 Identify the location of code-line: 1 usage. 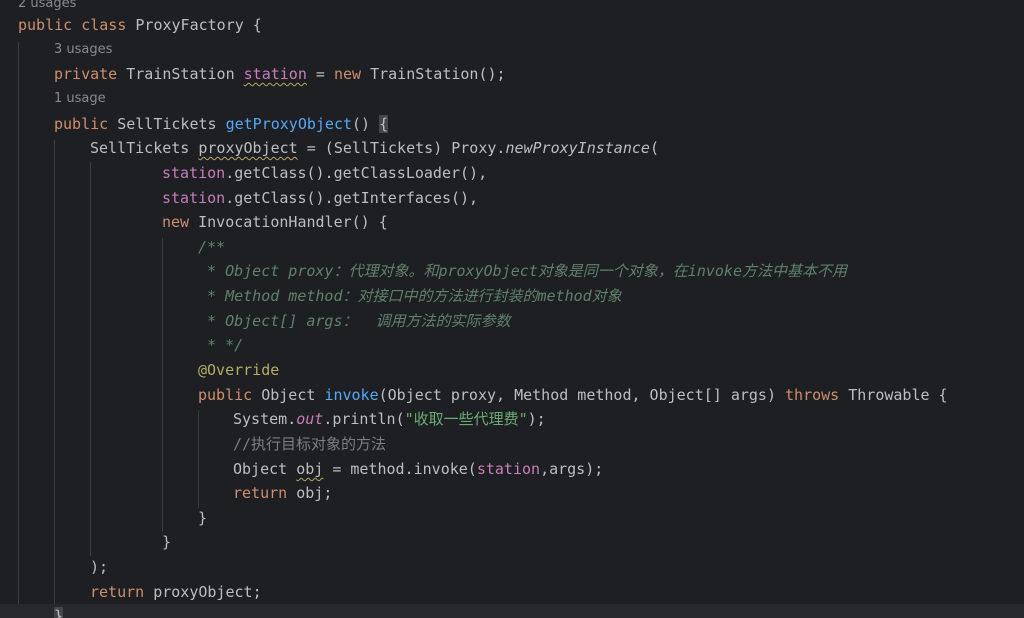
(512, 99).